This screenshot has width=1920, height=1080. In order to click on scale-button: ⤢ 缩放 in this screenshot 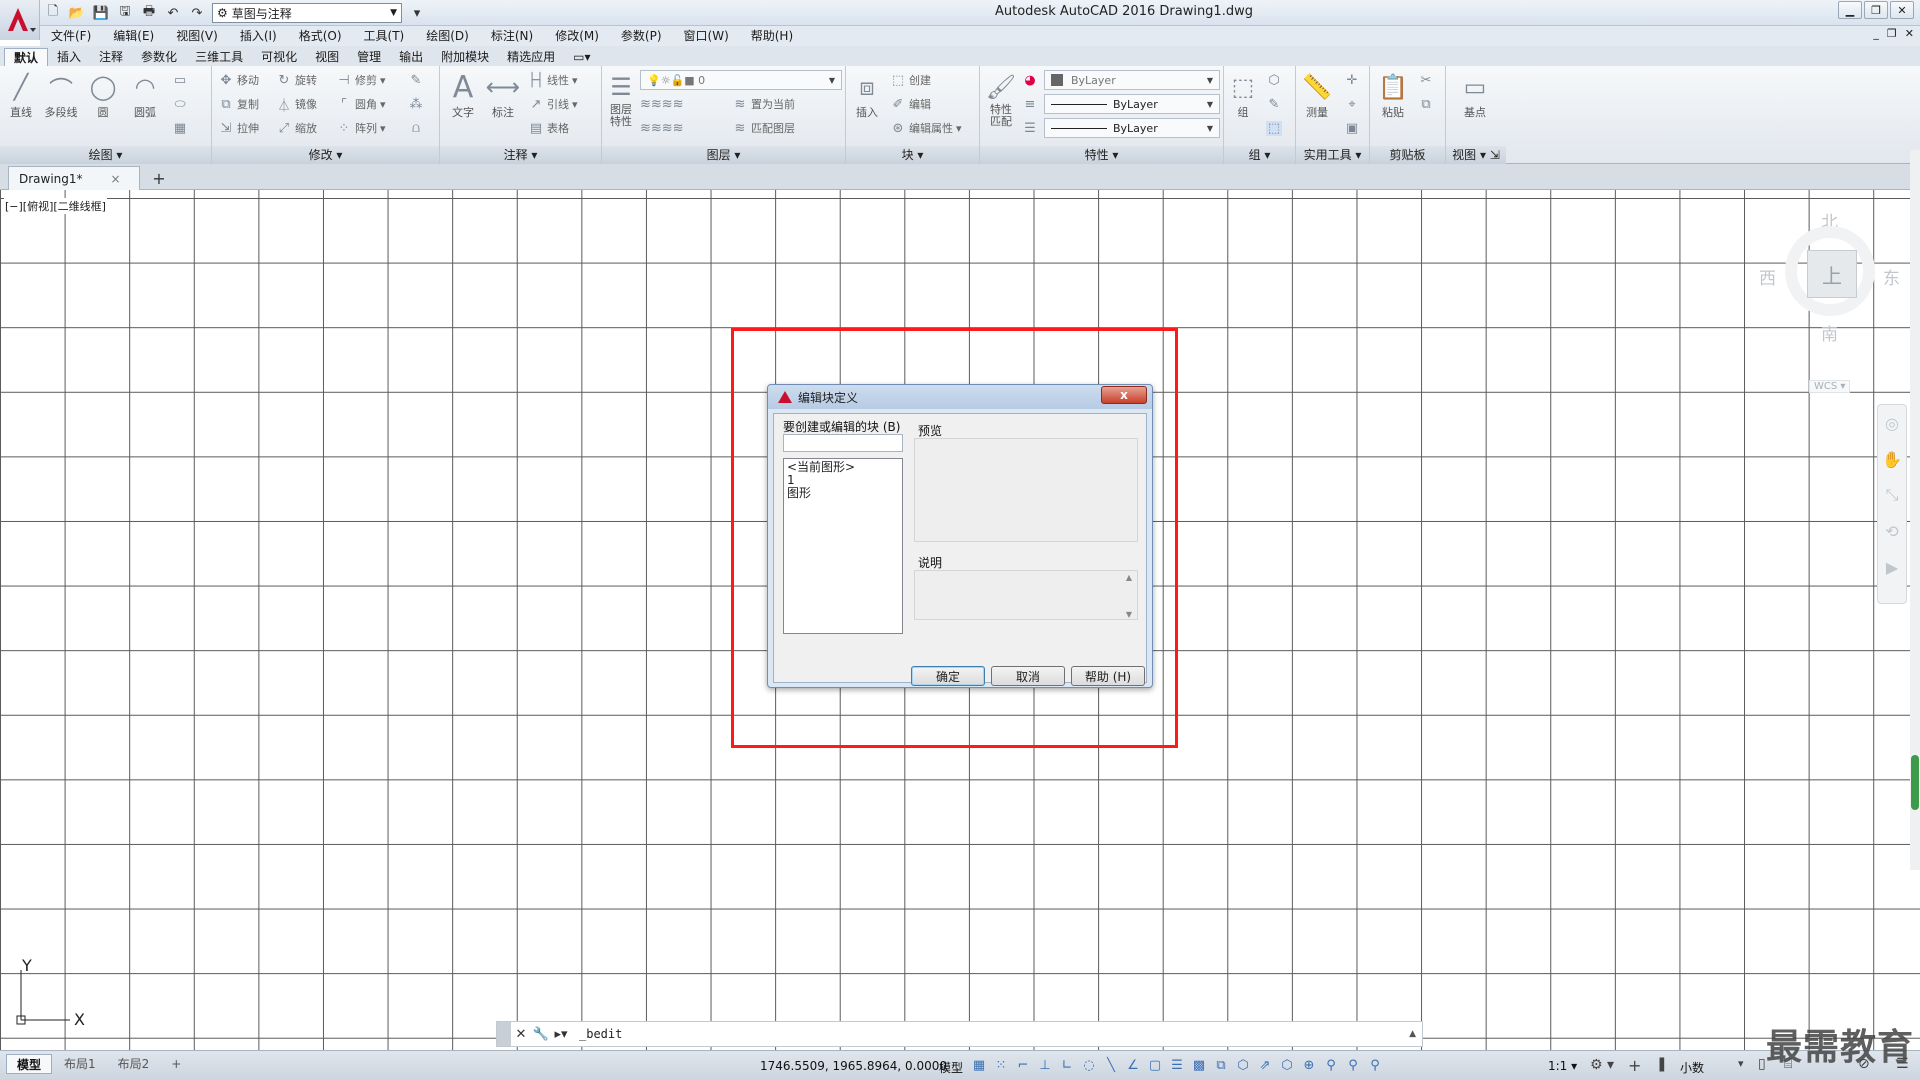, I will do `click(296, 128)`.